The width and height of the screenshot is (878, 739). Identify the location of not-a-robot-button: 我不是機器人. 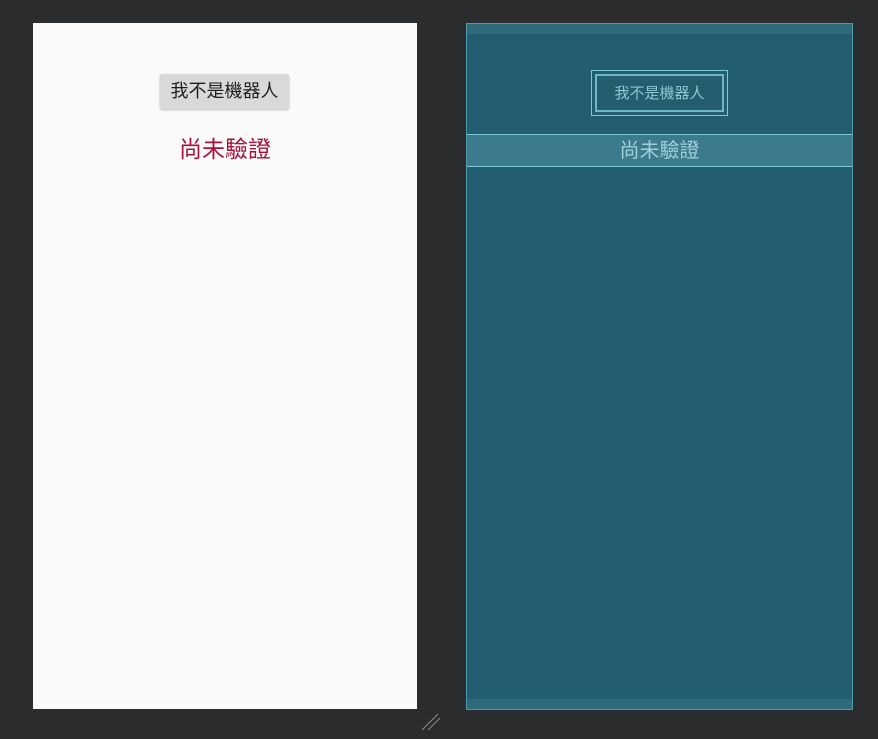
(224, 91).